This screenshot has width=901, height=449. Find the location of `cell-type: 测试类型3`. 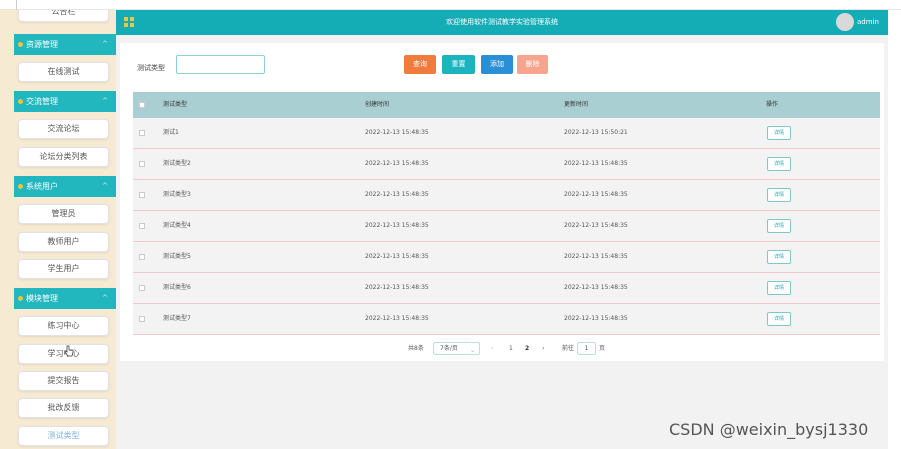

cell-type: 测试类型3 is located at coordinates (177, 194).